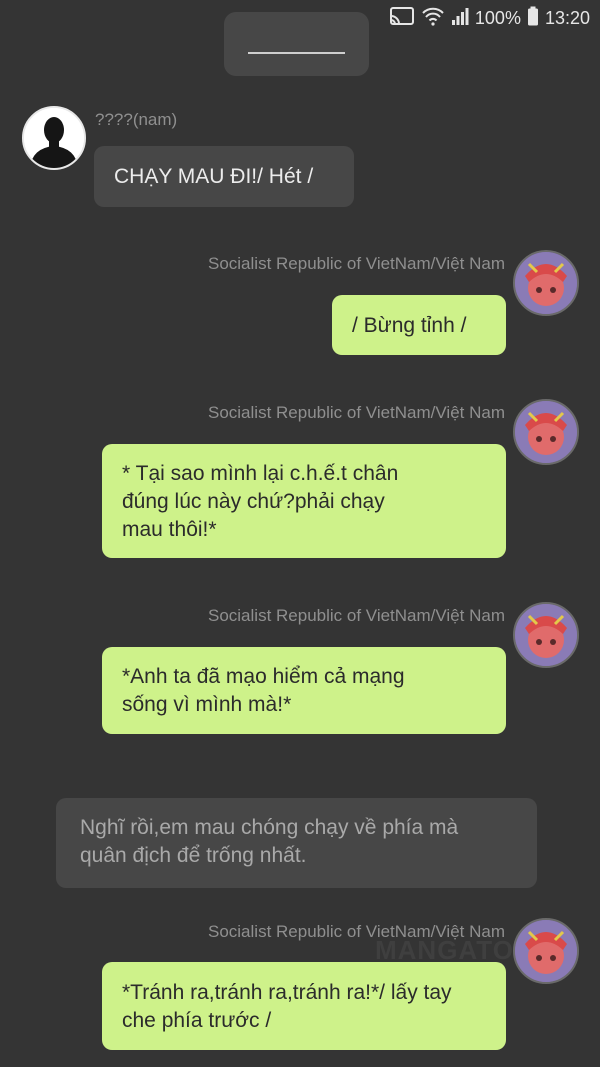  What do you see at coordinates (136, 119) in the screenshot?
I see `sender-name: ????(nam)` at bounding box center [136, 119].